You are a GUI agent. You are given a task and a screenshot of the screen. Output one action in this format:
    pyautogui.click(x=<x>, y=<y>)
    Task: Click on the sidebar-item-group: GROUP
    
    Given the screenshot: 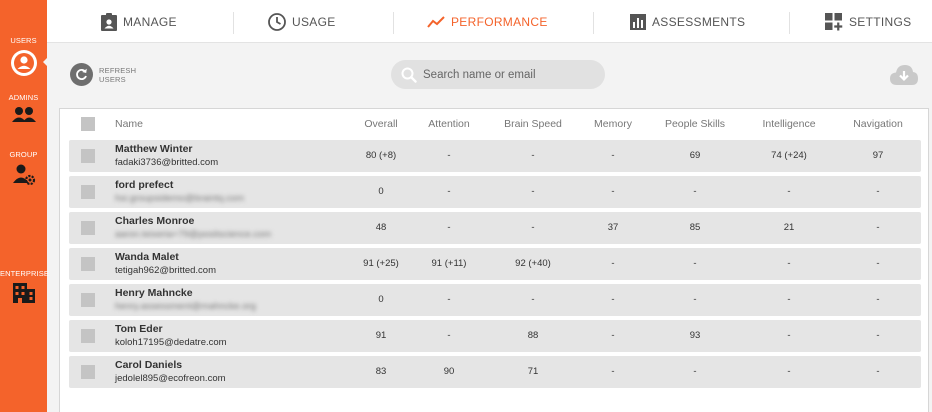 What is the action you would take?
    pyautogui.click(x=23, y=169)
    